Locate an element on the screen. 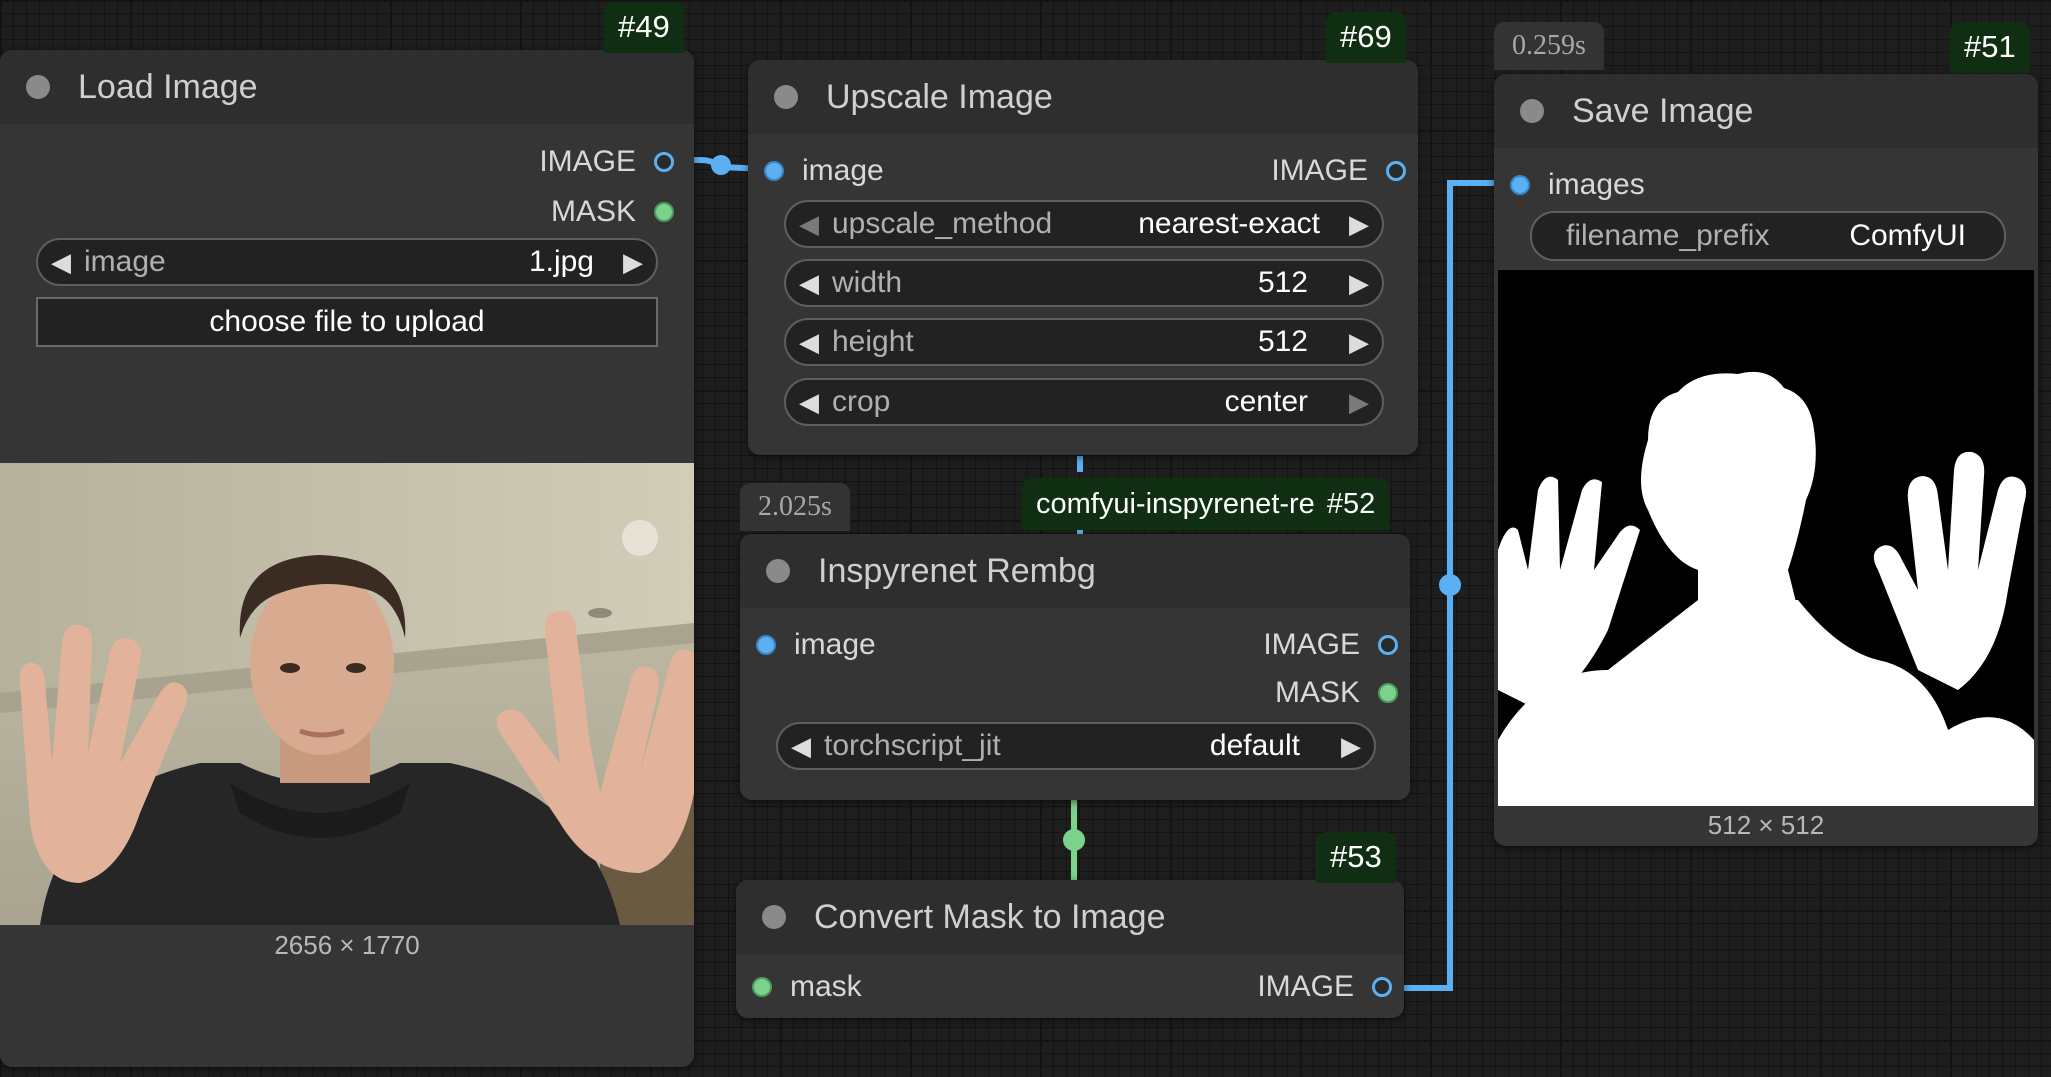 This screenshot has height=1077, width=2051. node-id-badge: #49 is located at coordinates (644, 27).